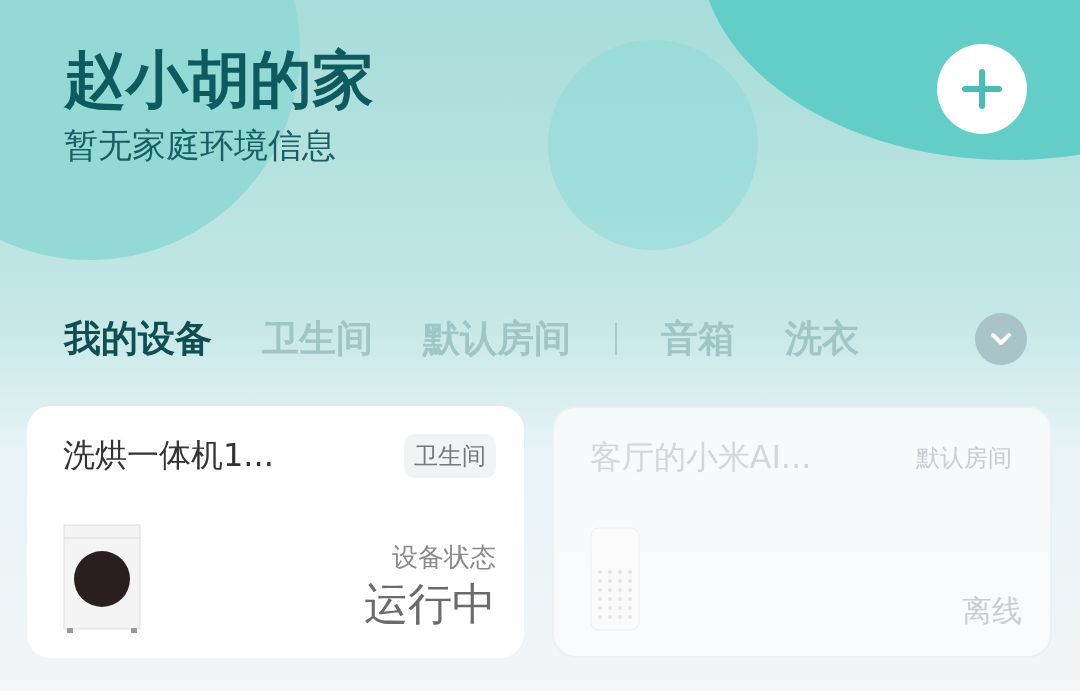 Image resolution: width=1080 pixels, height=691 pixels. Describe the element at coordinates (614, 579) in the screenshot. I see `speaker-icon` at that location.